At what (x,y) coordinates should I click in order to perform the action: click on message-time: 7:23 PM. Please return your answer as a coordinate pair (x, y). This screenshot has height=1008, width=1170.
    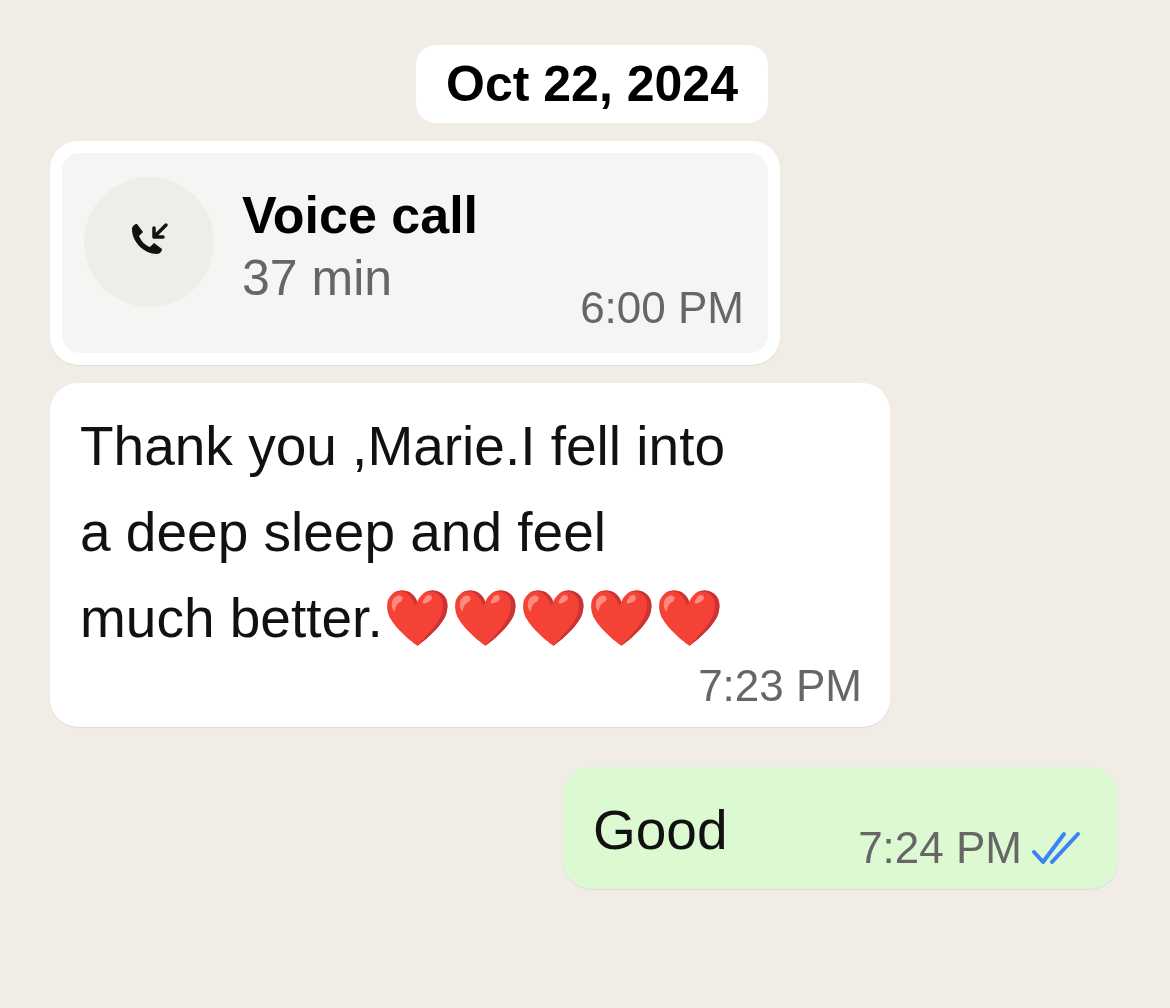
    Looking at the image, I should click on (780, 686).